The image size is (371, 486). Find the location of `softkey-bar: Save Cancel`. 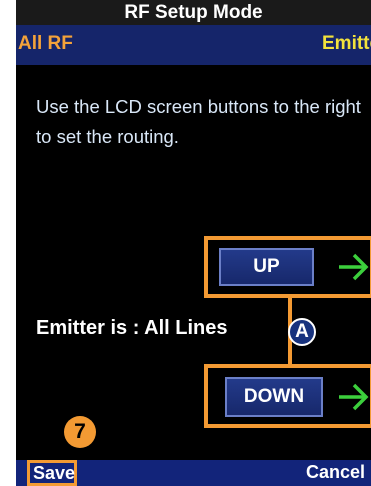

softkey-bar: Save Cancel is located at coordinates (193, 473).